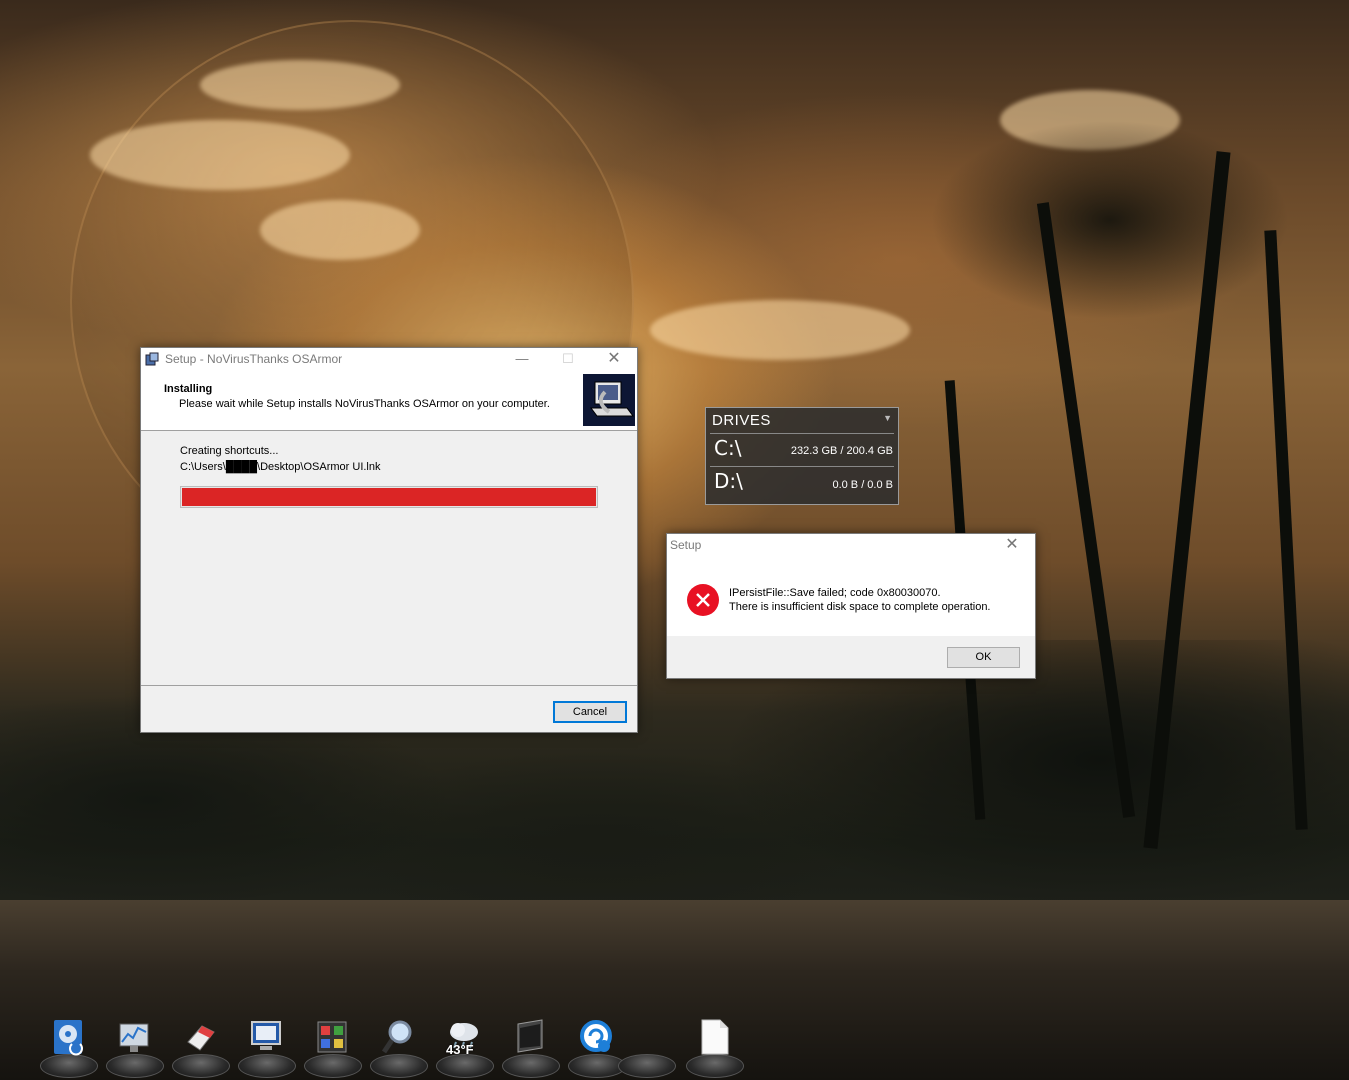 This screenshot has height=1080, width=1349. I want to click on setup-titlebar: Setup - NoVirusThanks OSArmor — ☐ ✕, so click(389, 359).